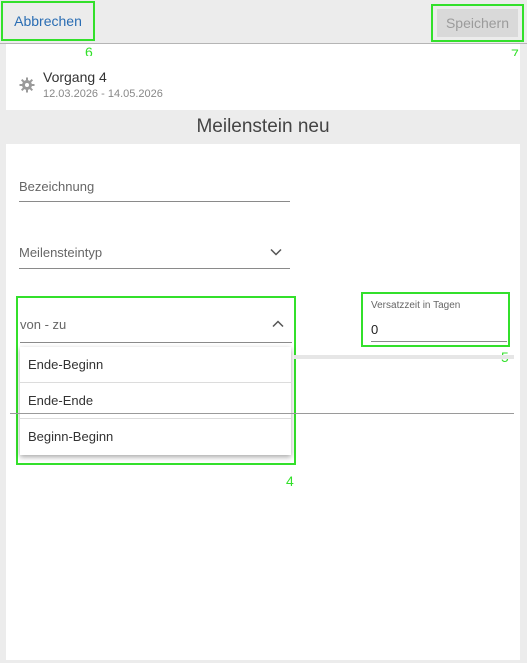 The height and width of the screenshot is (663, 527). What do you see at coordinates (263, 22) in the screenshot?
I see `top-toolbar: Abbrechen Speichern` at bounding box center [263, 22].